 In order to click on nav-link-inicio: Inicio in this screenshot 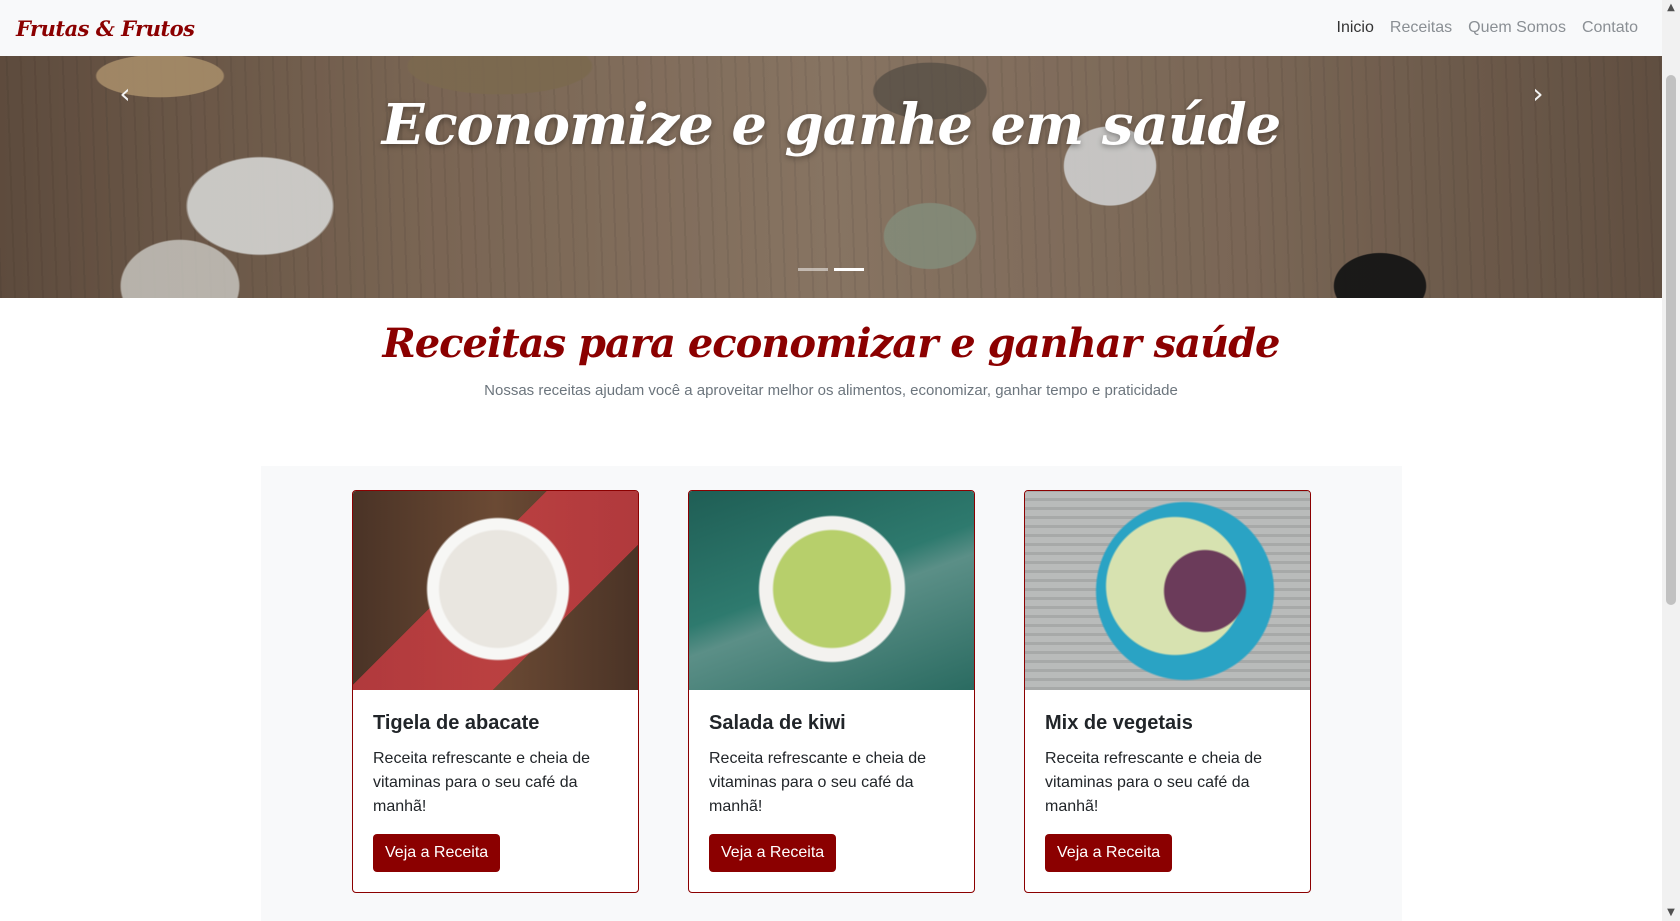, I will do `click(1355, 28)`.